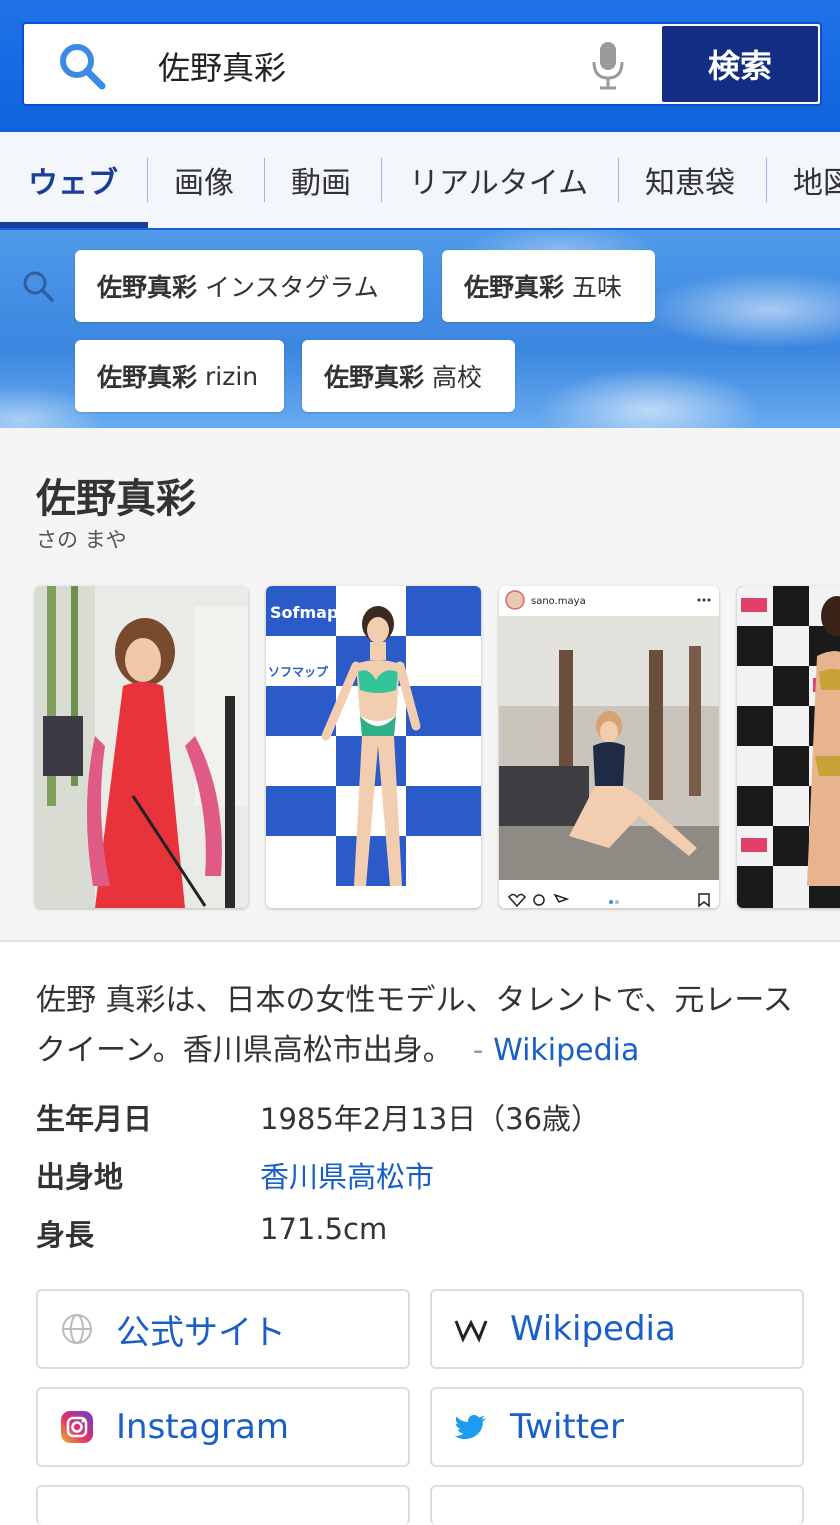 The image size is (840, 1525). What do you see at coordinates (597, 287) in the screenshot?
I see `suggestion-rest: 五味` at bounding box center [597, 287].